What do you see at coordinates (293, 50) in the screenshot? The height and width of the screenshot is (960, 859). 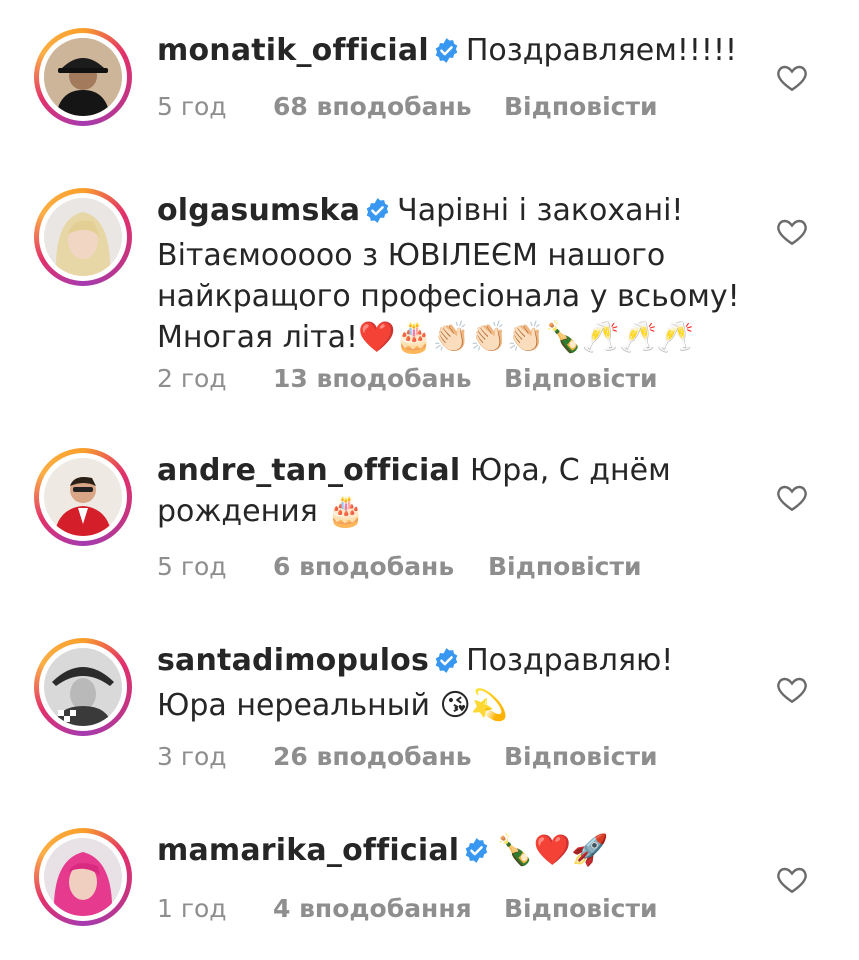 I see `username: monatik_official` at bounding box center [293, 50].